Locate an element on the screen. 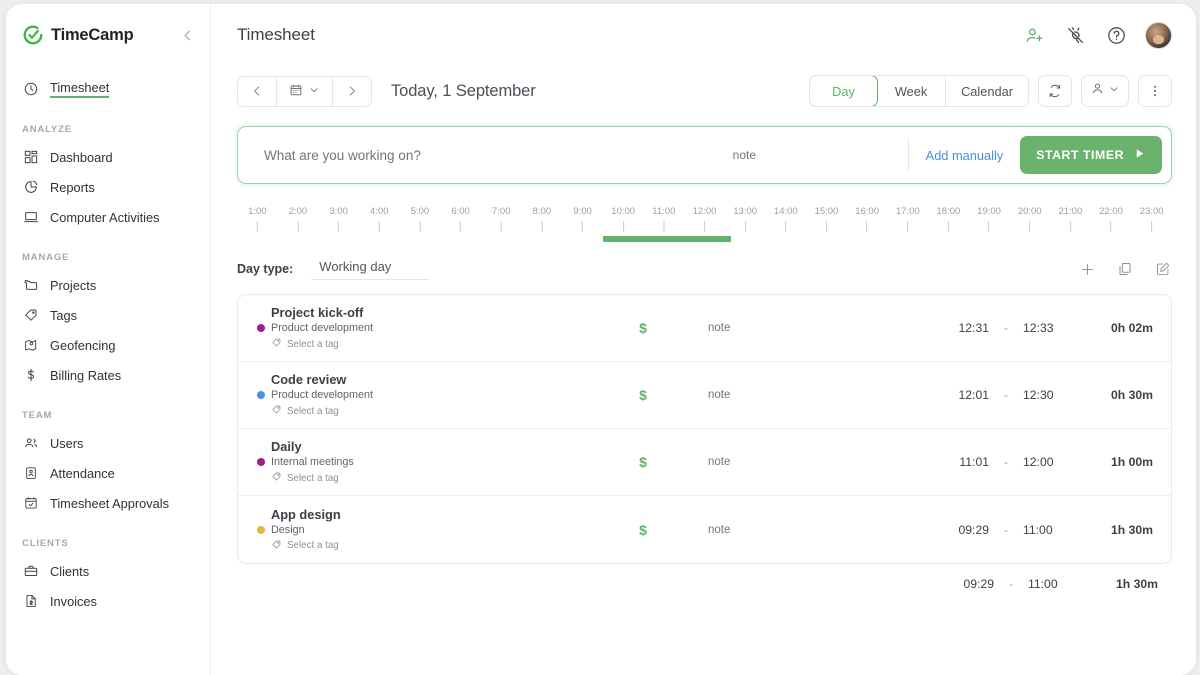 Image resolution: width=1200 pixels, height=675 pixels. ruler-tick: 15:00 is located at coordinates (826, 219).